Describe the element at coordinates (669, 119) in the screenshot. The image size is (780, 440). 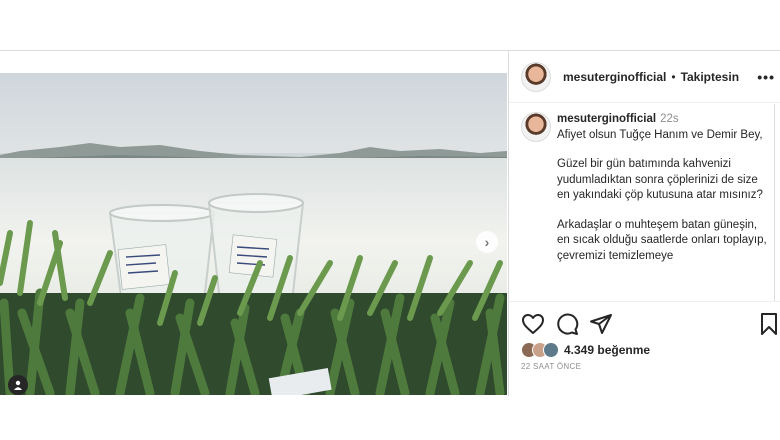
I see `caption-time: 22s` at that location.